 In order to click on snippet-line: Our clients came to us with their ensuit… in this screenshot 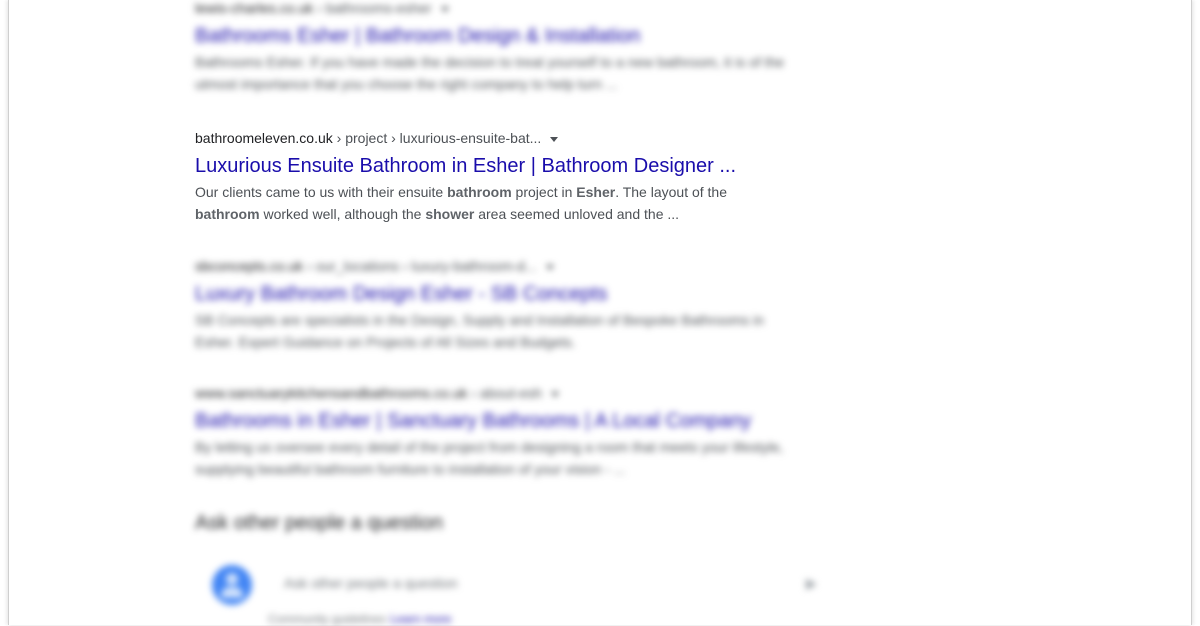, I will do `click(515, 192)`.